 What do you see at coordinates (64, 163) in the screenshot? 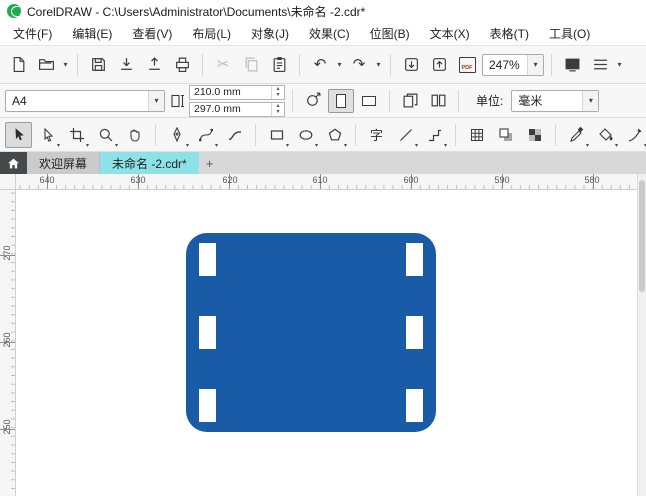
I see `tab-welcome-screen: 欢迎屏幕` at bounding box center [64, 163].